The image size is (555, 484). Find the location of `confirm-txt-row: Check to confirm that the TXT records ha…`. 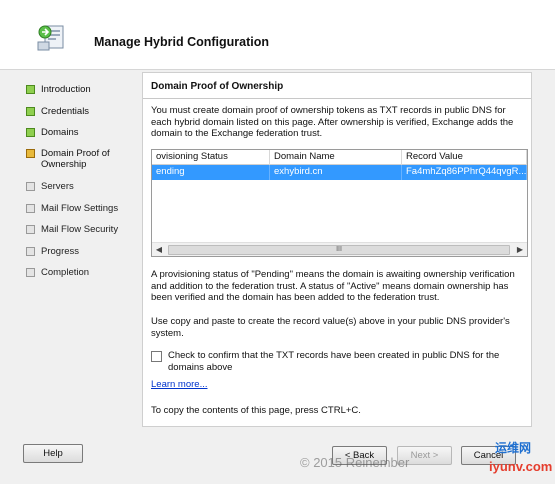

confirm-txt-row: Check to confirm that the TXT records ha… is located at coordinates (337, 361).